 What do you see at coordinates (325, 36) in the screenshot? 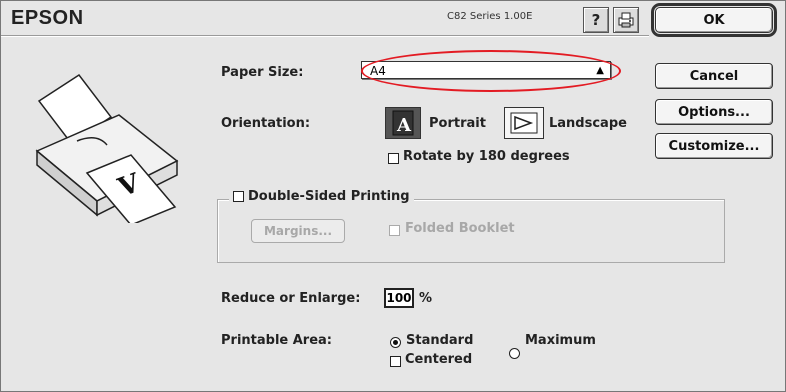
I see `header-divider` at bounding box center [325, 36].